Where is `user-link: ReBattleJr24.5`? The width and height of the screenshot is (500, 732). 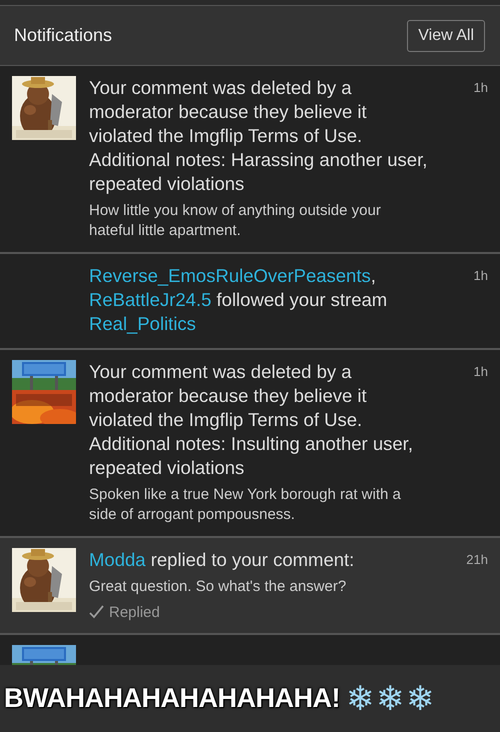 user-link: ReBattleJr24.5 is located at coordinates (150, 299).